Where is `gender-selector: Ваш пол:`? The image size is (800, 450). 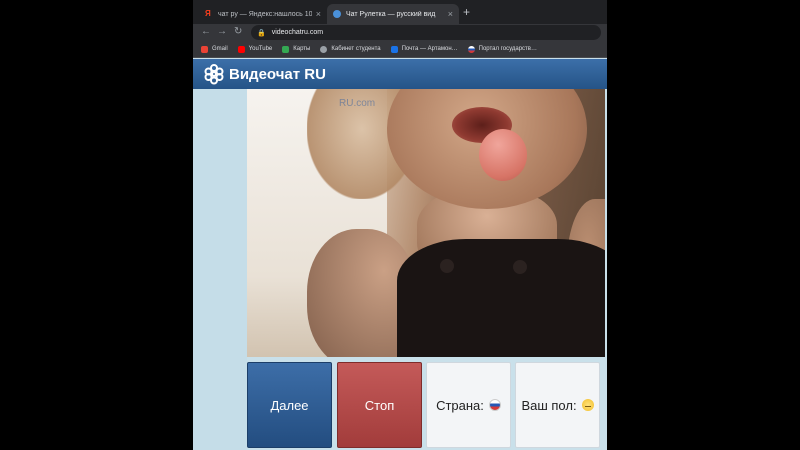
gender-selector: Ваш пол: is located at coordinates (557, 405).